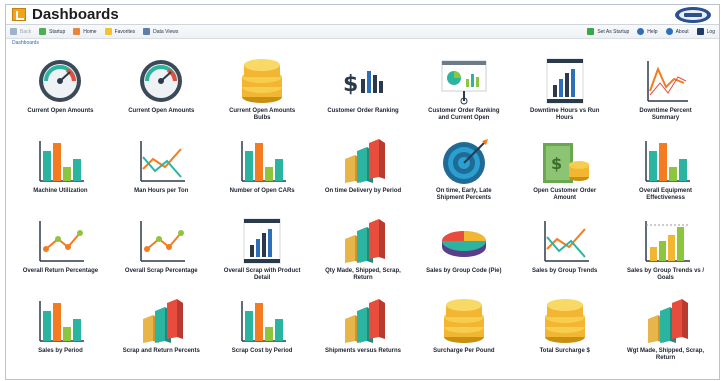 Image resolution: width=721 pixels, height=381 pixels. I want to click on dashboard-tile-label: Machine Utilization, so click(60, 191).